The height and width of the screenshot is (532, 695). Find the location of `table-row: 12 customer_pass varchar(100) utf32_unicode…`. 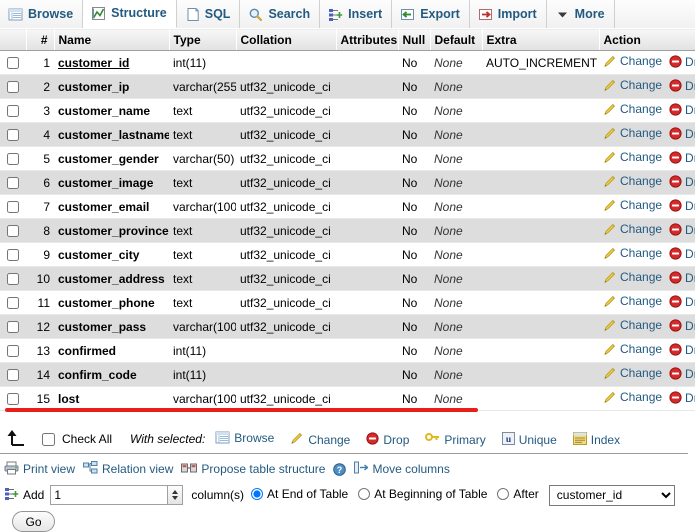

table-row: 12 customer_pass varchar(100) utf32_unicode… is located at coordinates (347, 326).